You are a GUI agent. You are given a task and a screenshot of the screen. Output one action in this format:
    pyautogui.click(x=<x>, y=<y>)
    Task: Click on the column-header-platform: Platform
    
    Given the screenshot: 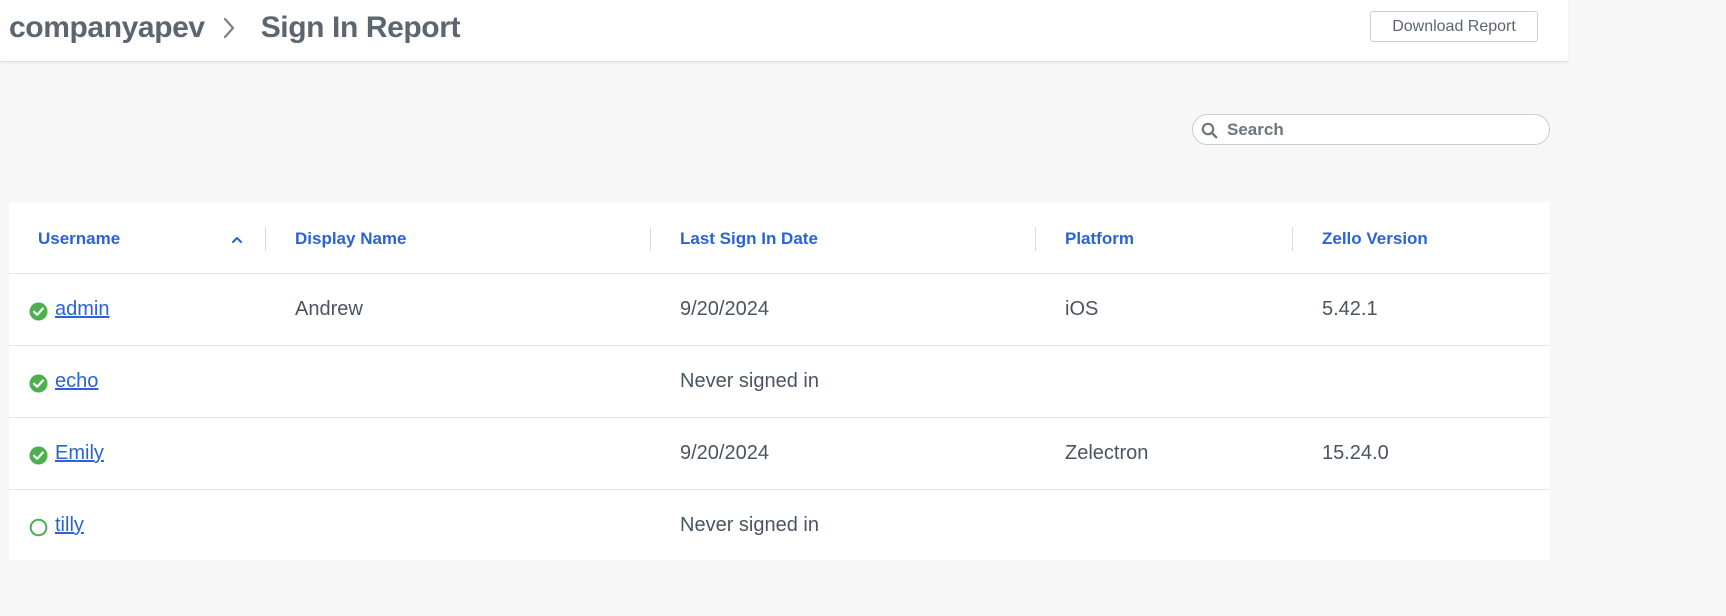 What is the action you would take?
    pyautogui.click(x=1099, y=239)
    